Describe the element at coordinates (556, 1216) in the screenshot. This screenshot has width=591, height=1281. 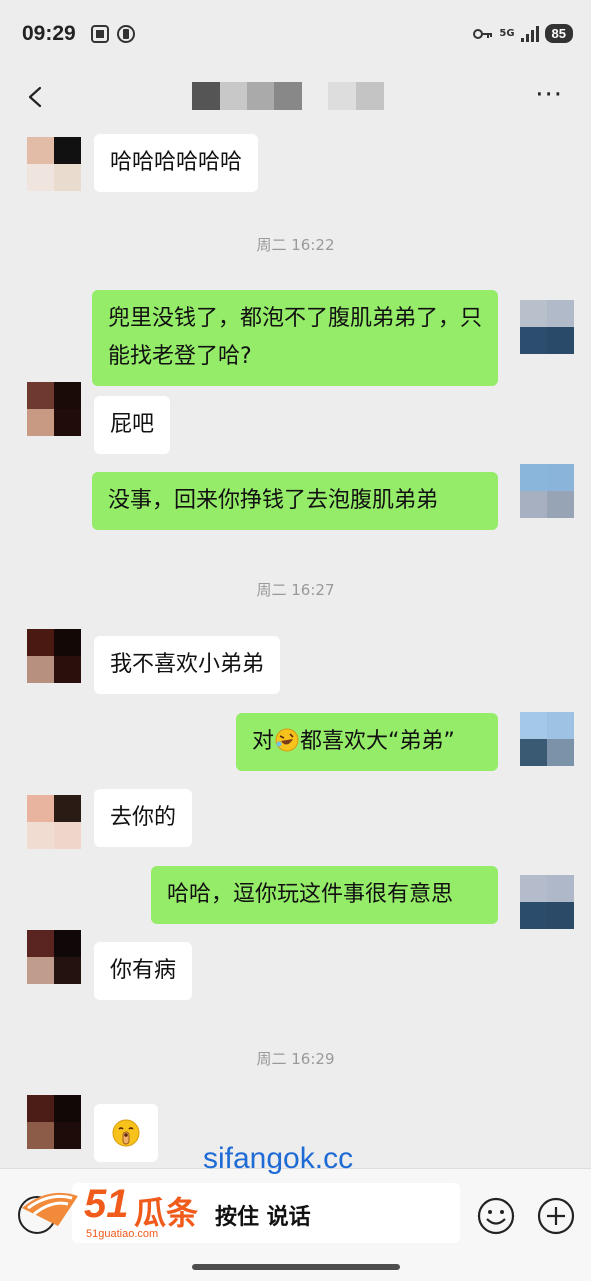
I see `more-actions-plus-button` at that location.